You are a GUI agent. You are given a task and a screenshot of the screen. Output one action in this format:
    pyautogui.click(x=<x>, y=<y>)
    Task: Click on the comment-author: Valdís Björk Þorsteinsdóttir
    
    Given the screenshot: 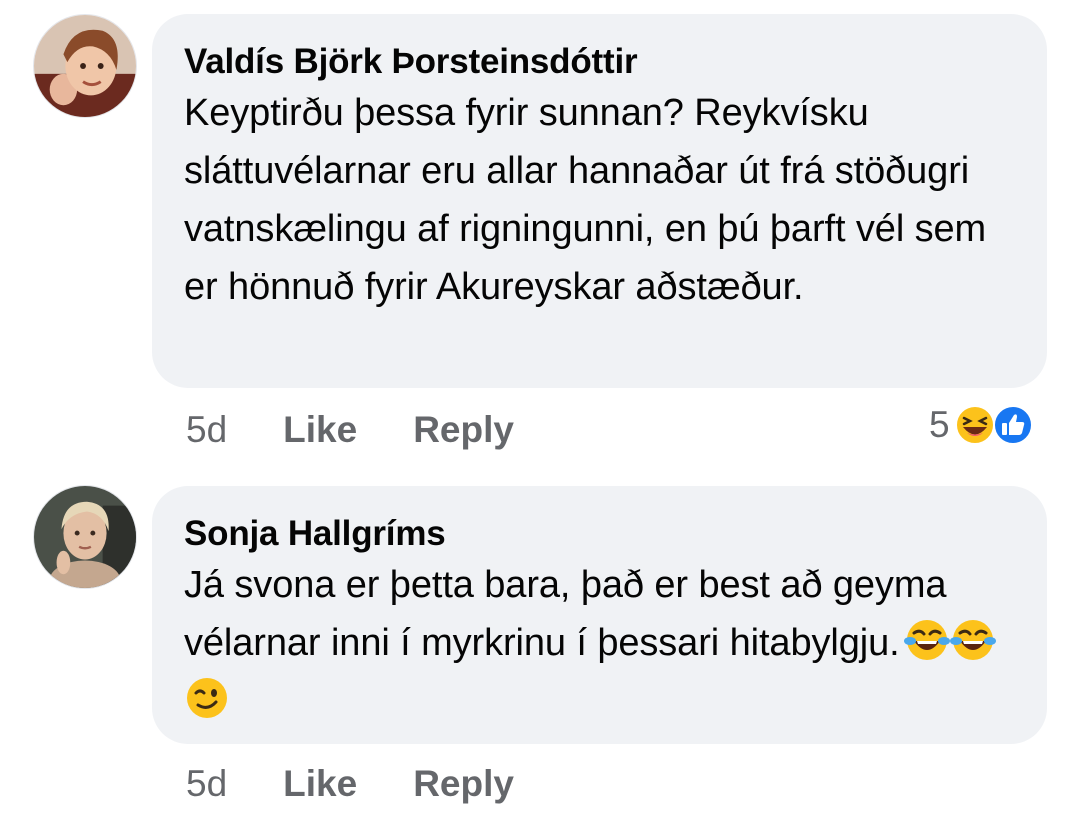 What is the action you would take?
    pyautogui.click(x=600, y=62)
    